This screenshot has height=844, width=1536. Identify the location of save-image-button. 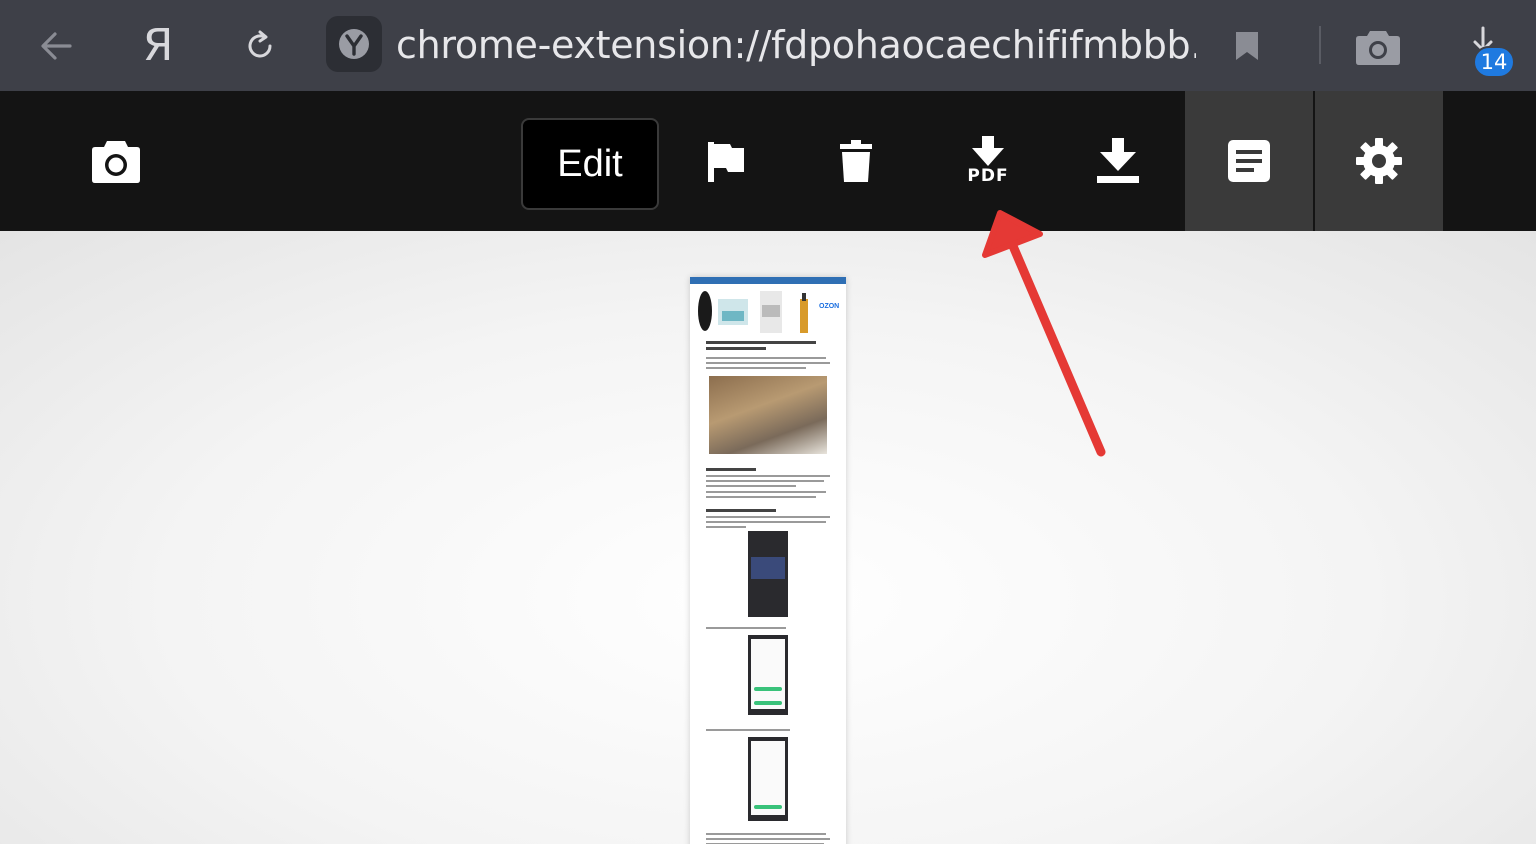
(1118, 161).